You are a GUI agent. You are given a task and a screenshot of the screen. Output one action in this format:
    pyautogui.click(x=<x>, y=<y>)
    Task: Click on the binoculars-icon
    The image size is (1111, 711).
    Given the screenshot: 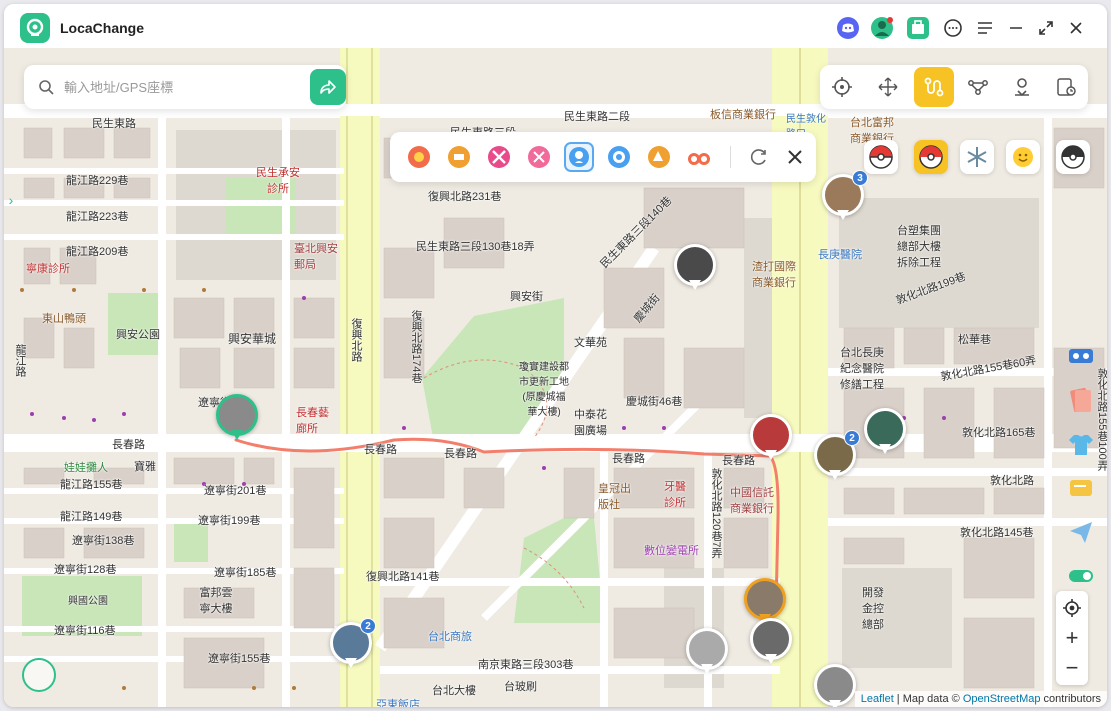 What is the action you would take?
    pyautogui.click(x=699, y=159)
    